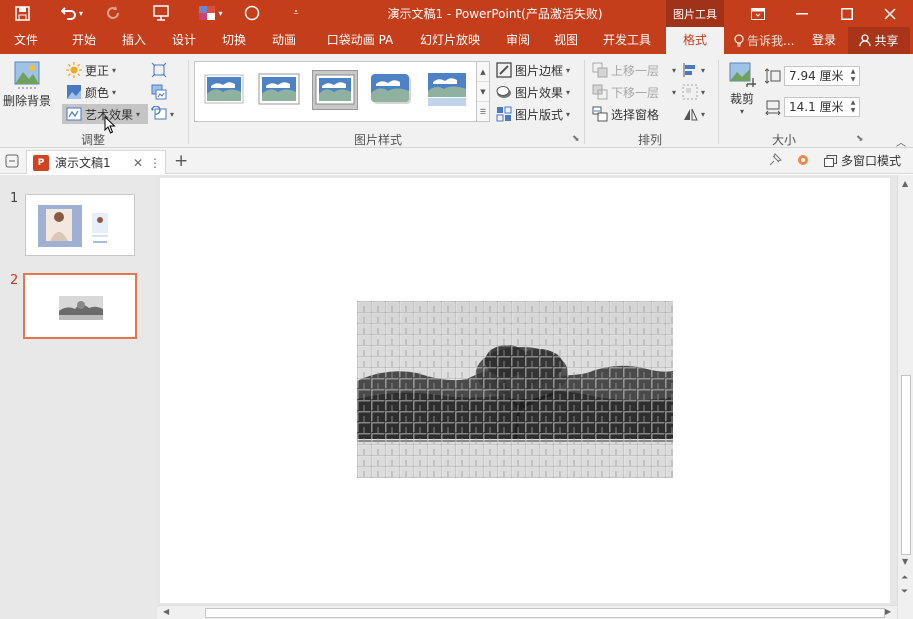 The height and width of the screenshot is (619, 913). Describe the element at coordinates (824, 40) in the screenshot. I see `login-link: 登录` at that location.